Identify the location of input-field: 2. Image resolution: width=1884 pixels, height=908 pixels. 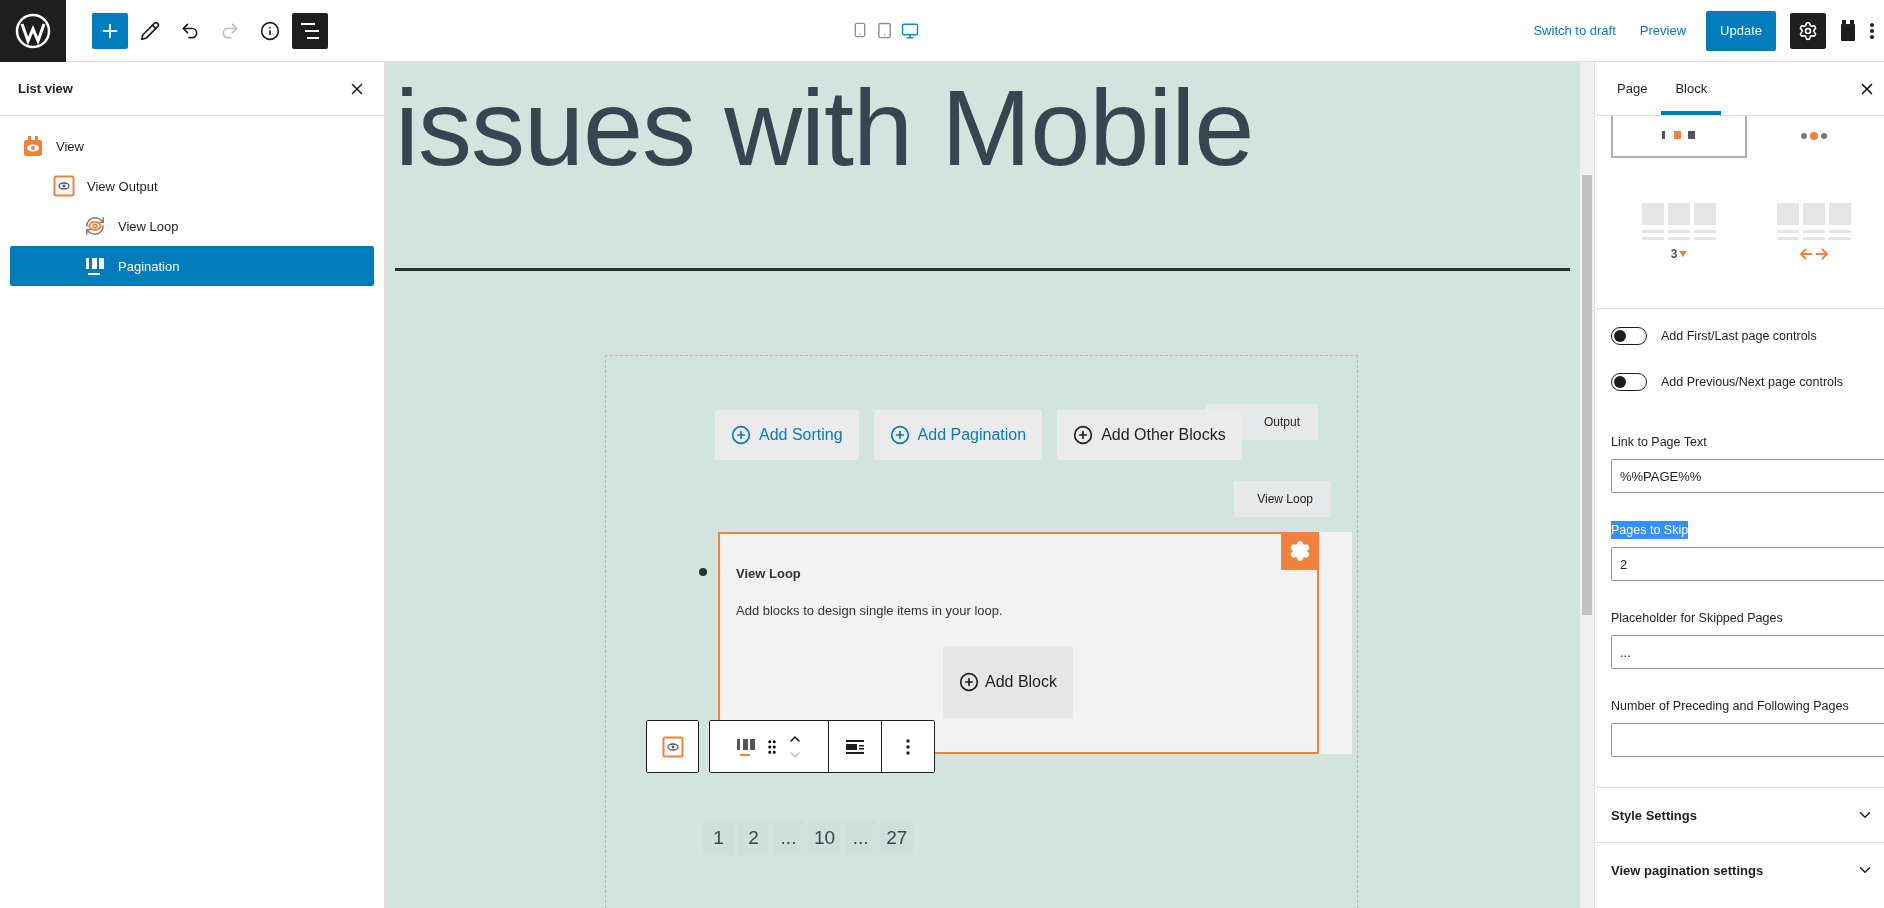
(1747, 564).